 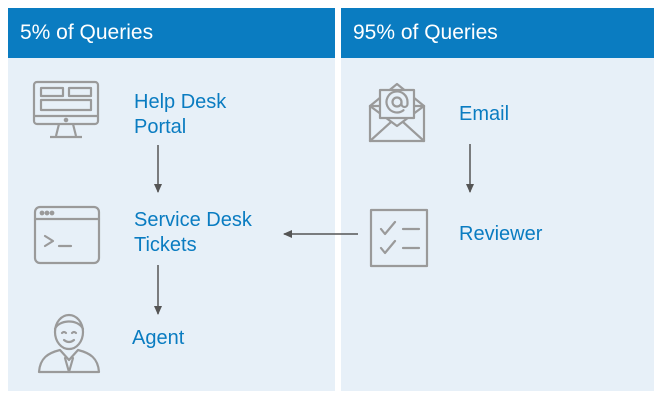 I want to click on terminal-window-icon, so click(x=67, y=235).